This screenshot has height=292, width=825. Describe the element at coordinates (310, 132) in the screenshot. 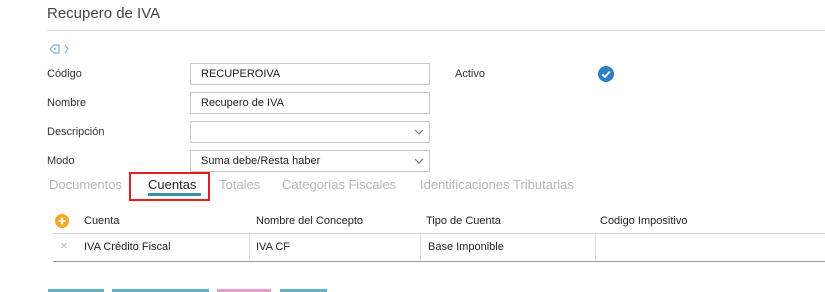

I see `descripcion-select` at that location.